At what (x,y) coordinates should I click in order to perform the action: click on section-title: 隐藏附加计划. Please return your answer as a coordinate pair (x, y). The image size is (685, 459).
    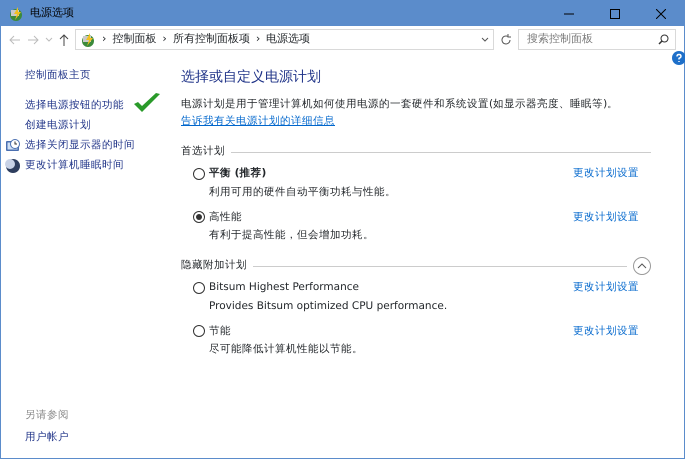
    Looking at the image, I should click on (214, 266).